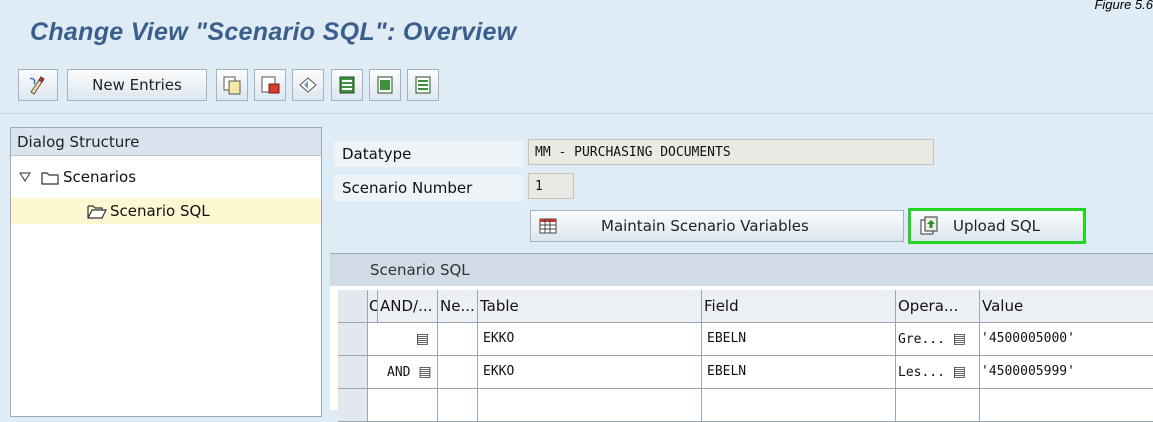 This screenshot has height=422, width=1153. Describe the element at coordinates (551, 186) in the screenshot. I see `scenario-number-field: 1` at that location.